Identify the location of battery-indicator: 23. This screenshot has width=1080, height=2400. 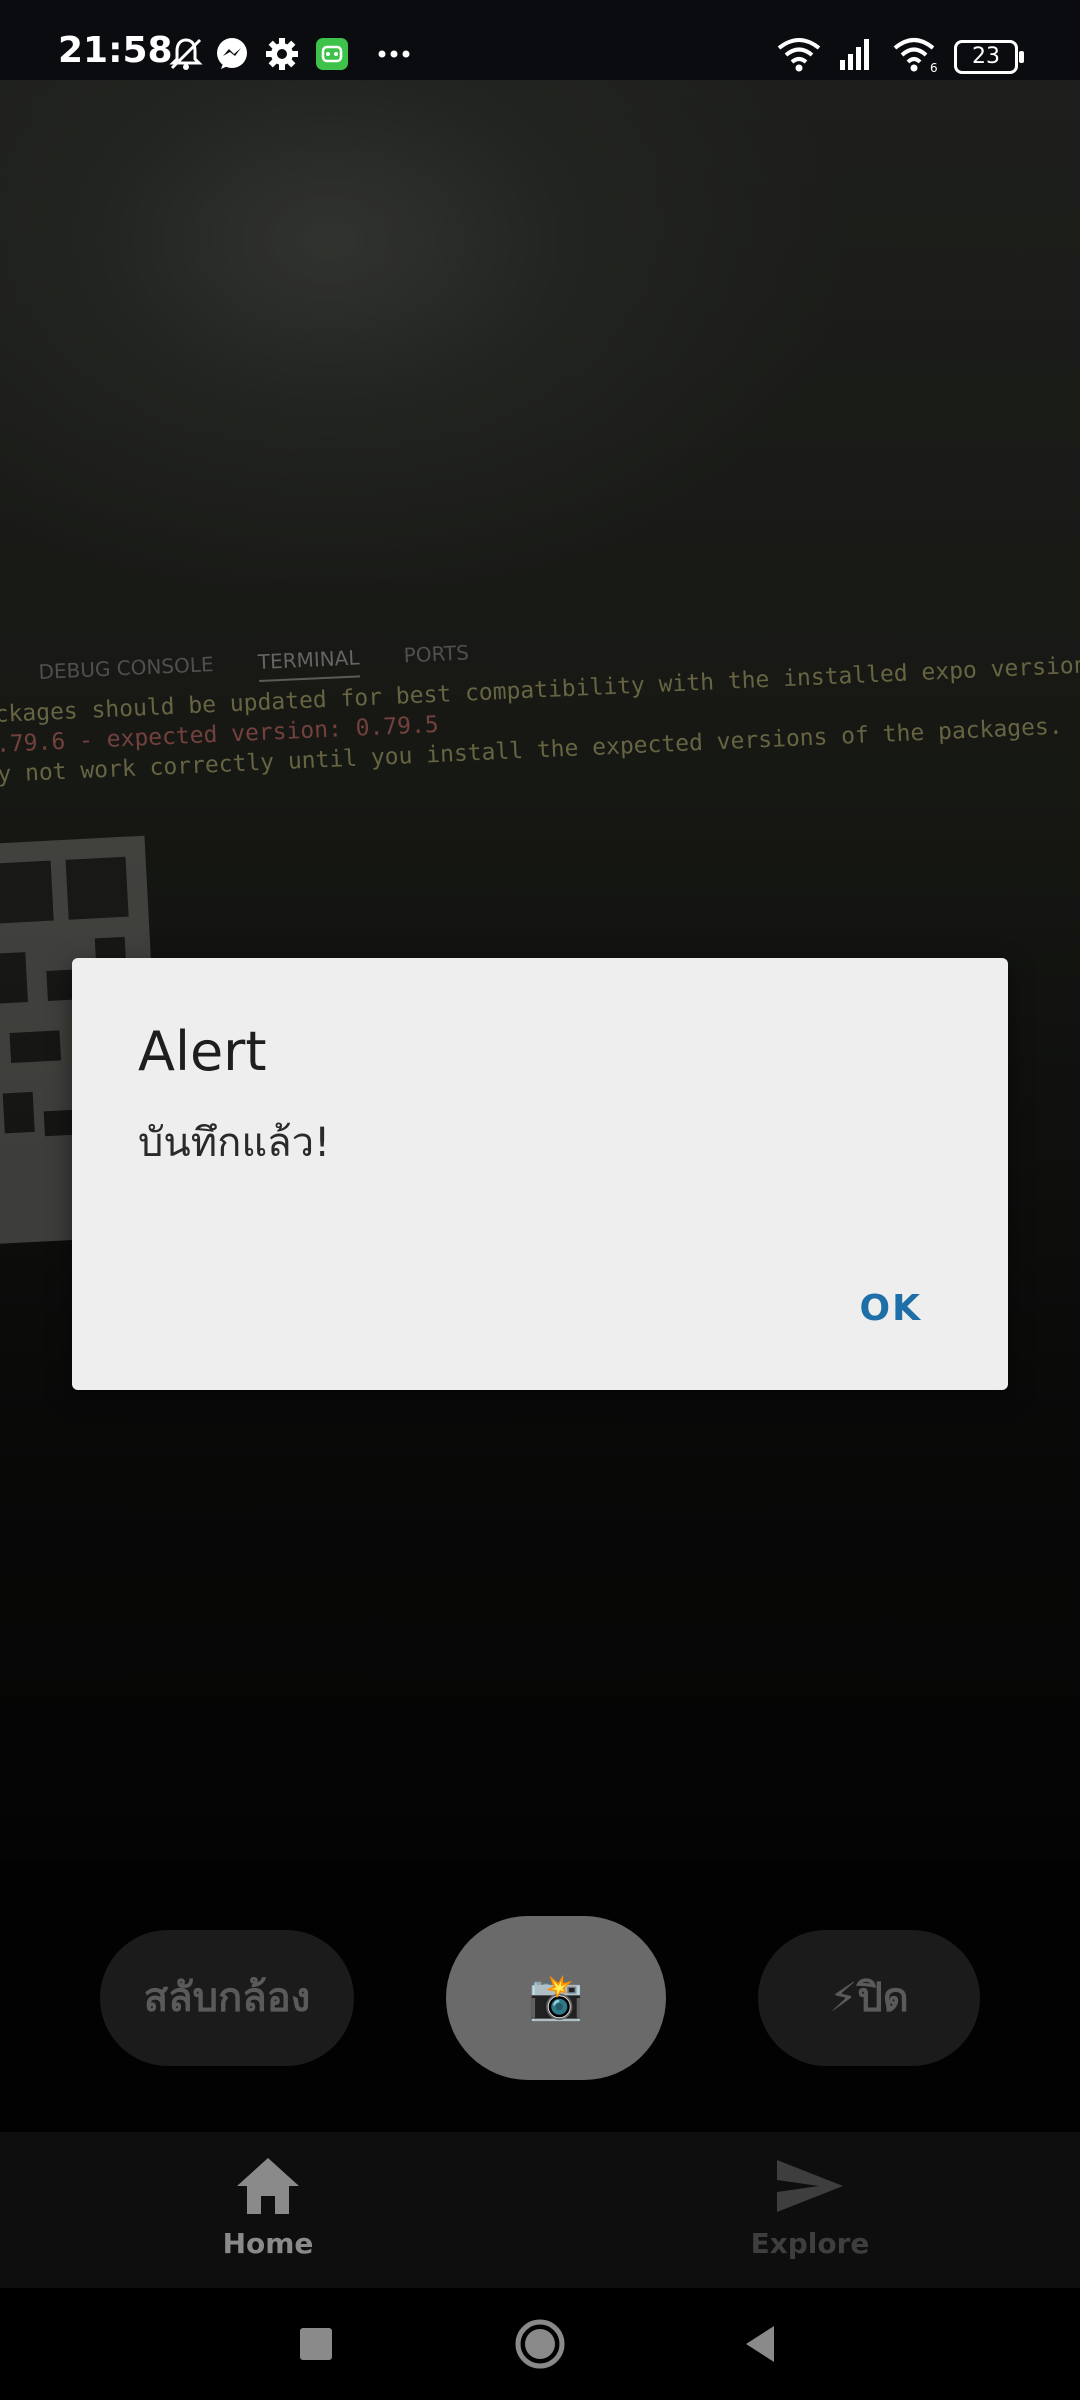
(989, 57).